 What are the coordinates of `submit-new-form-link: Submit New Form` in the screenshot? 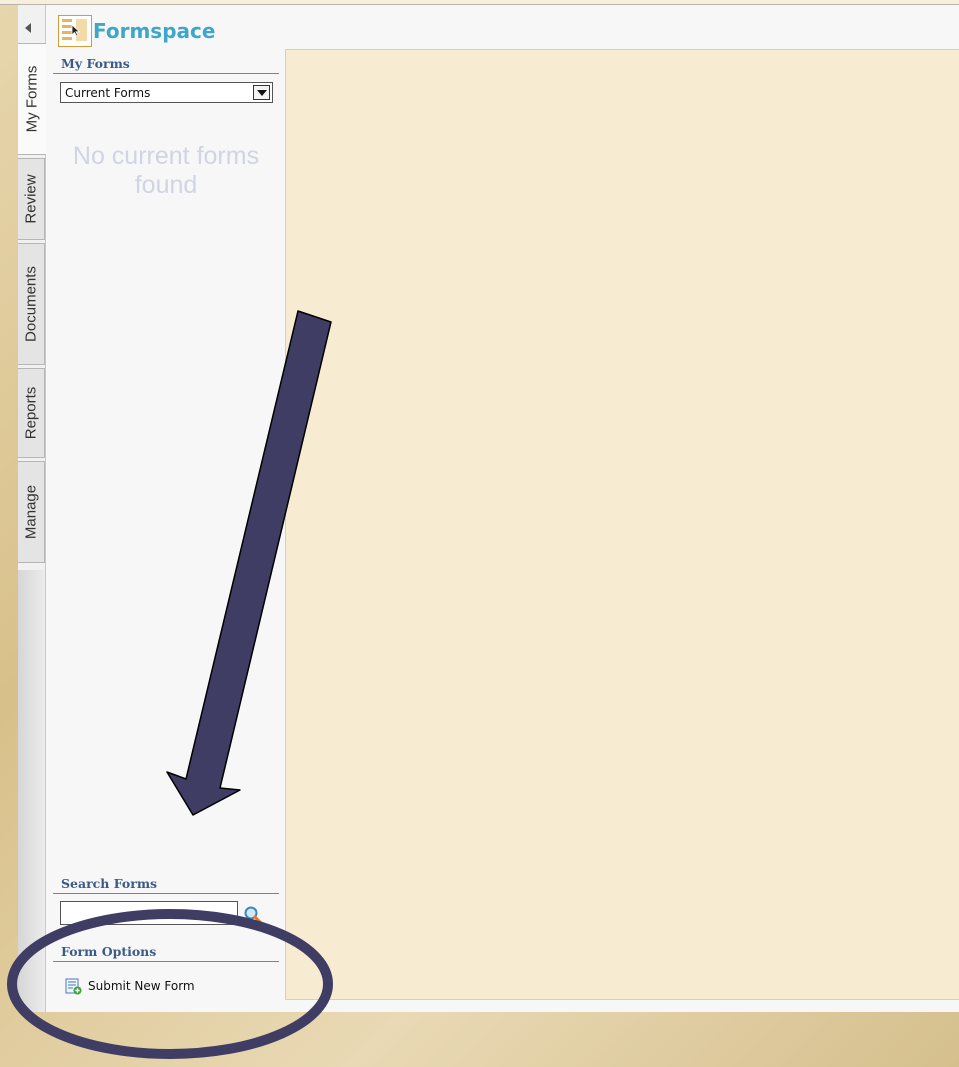 It's located at (130, 986).